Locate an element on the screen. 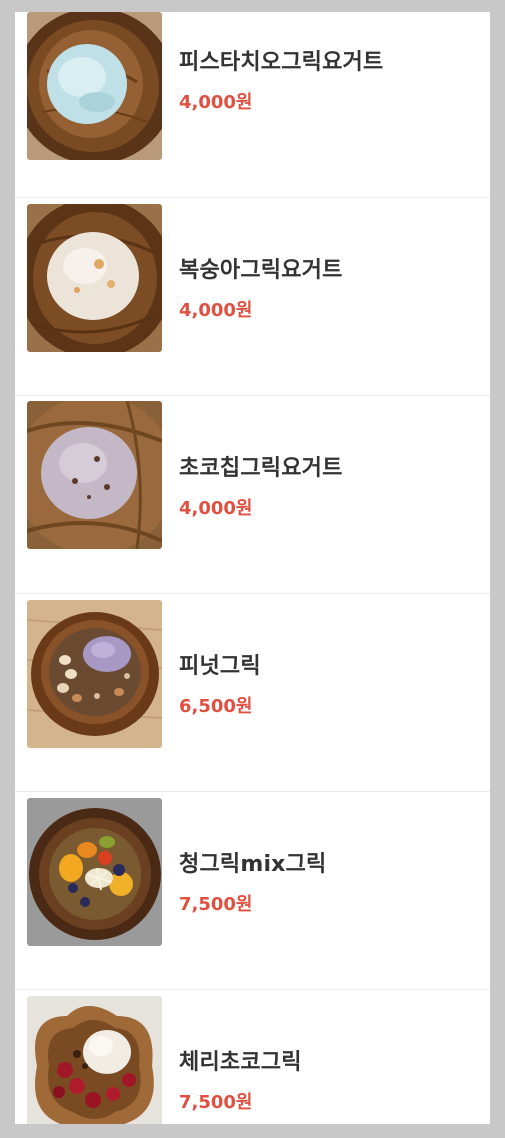 This screenshot has height=1138, width=505. overlay-left-edge is located at coordinates (7, 569).